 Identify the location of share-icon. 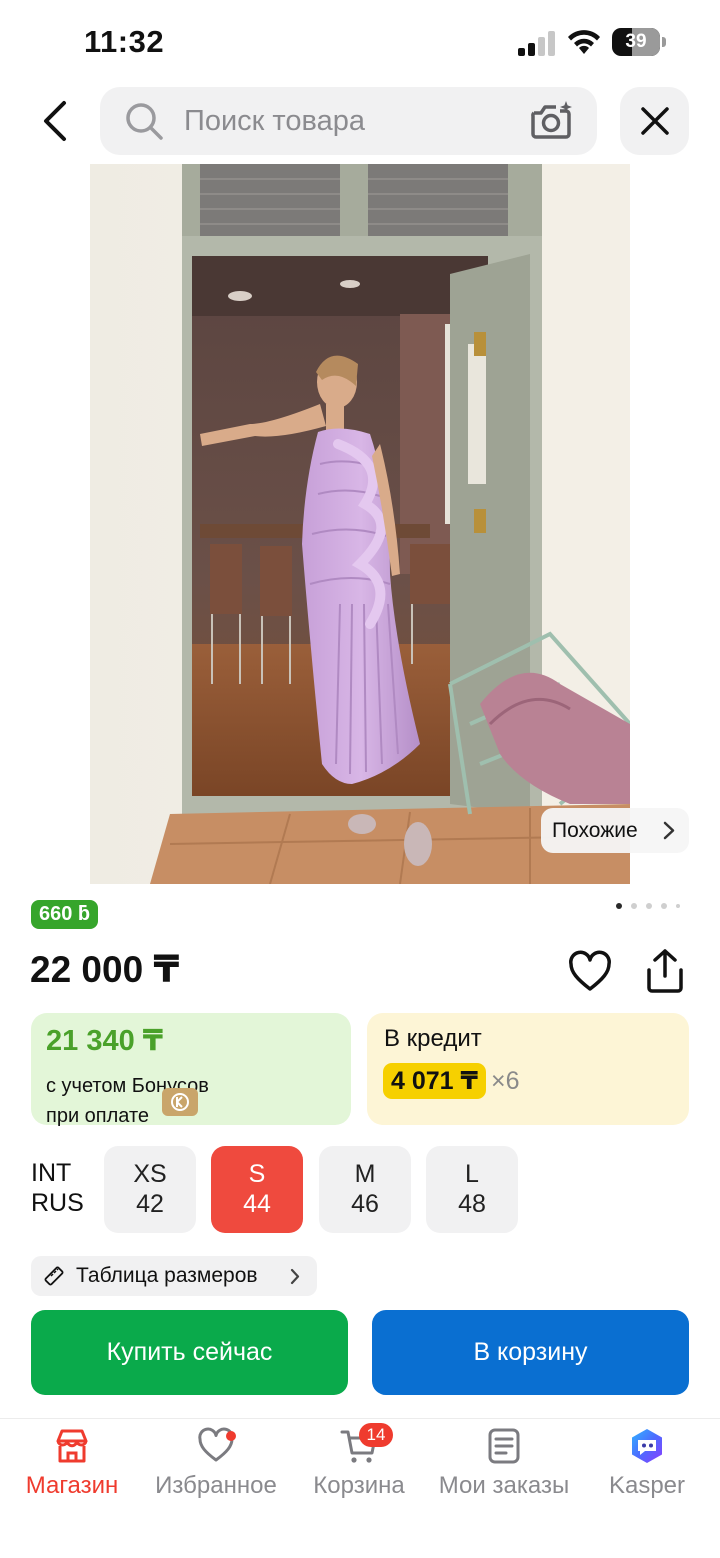
(665, 971).